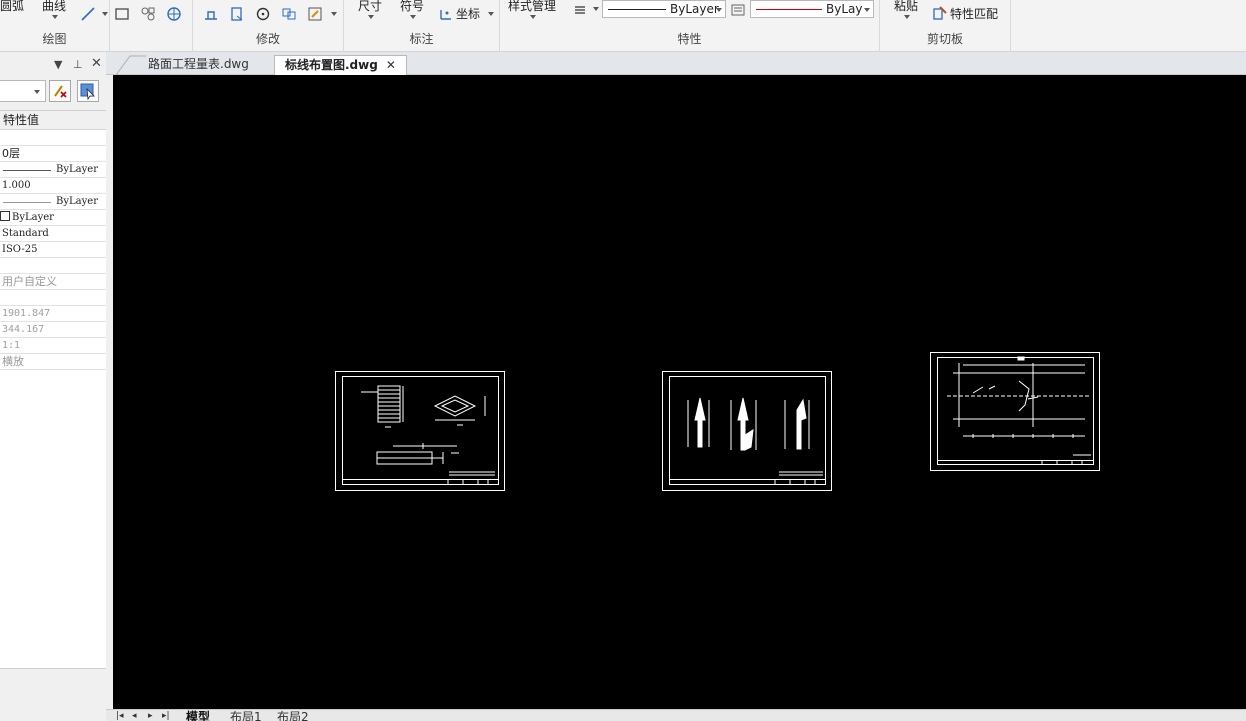 This screenshot has height=721, width=1246. What do you see at coordinates (289, 14) in the screenshot?
I see `array-icon` at bounding box center [289, 14].